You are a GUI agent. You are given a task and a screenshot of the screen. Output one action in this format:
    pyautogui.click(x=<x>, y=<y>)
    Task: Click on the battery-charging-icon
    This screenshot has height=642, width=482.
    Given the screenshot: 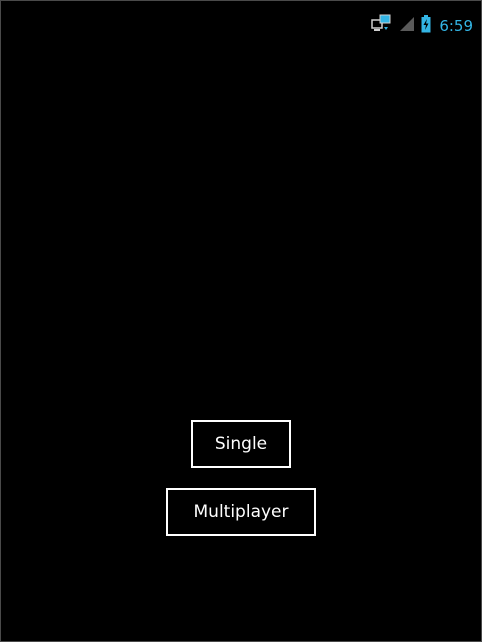 What is the action you would take?
    pyautogui.click(x=426, y=26)
    